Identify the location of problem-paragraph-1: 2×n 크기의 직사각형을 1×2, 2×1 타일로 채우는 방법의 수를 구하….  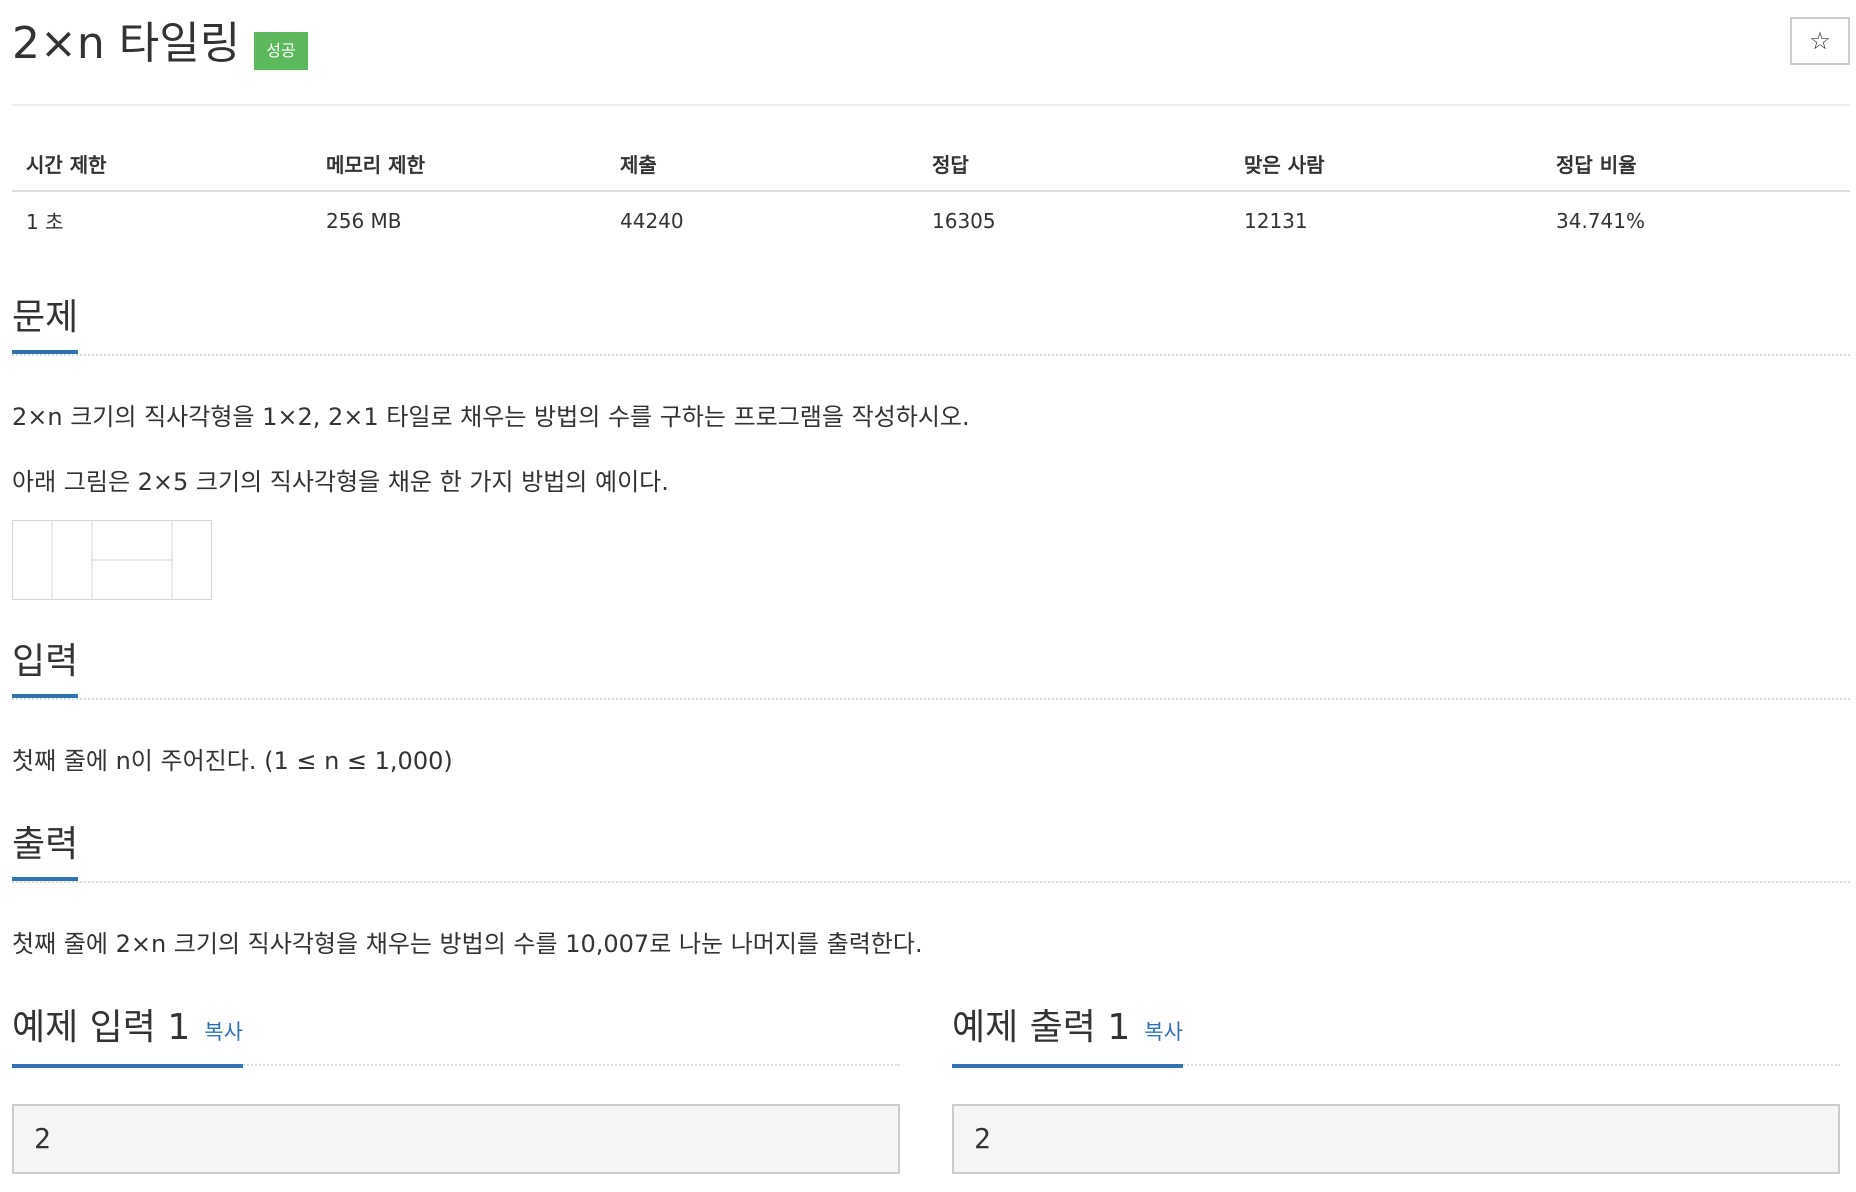
(491, 417).